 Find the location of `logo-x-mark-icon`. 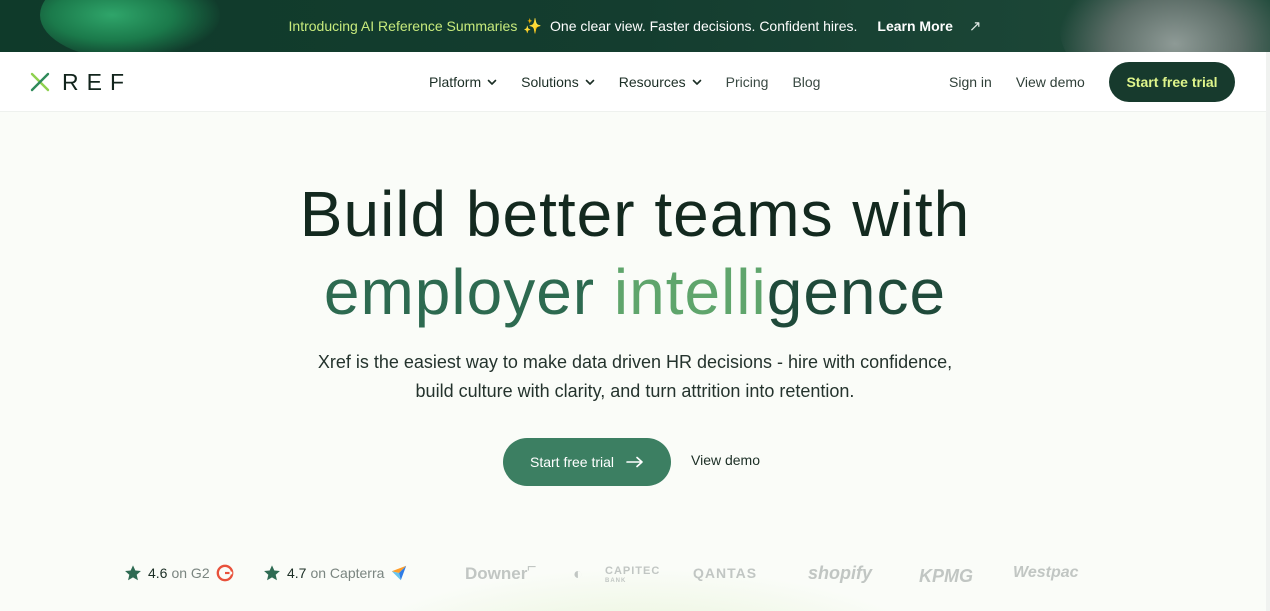

logo-x-mark-icon is located at coordinates (40, 82).